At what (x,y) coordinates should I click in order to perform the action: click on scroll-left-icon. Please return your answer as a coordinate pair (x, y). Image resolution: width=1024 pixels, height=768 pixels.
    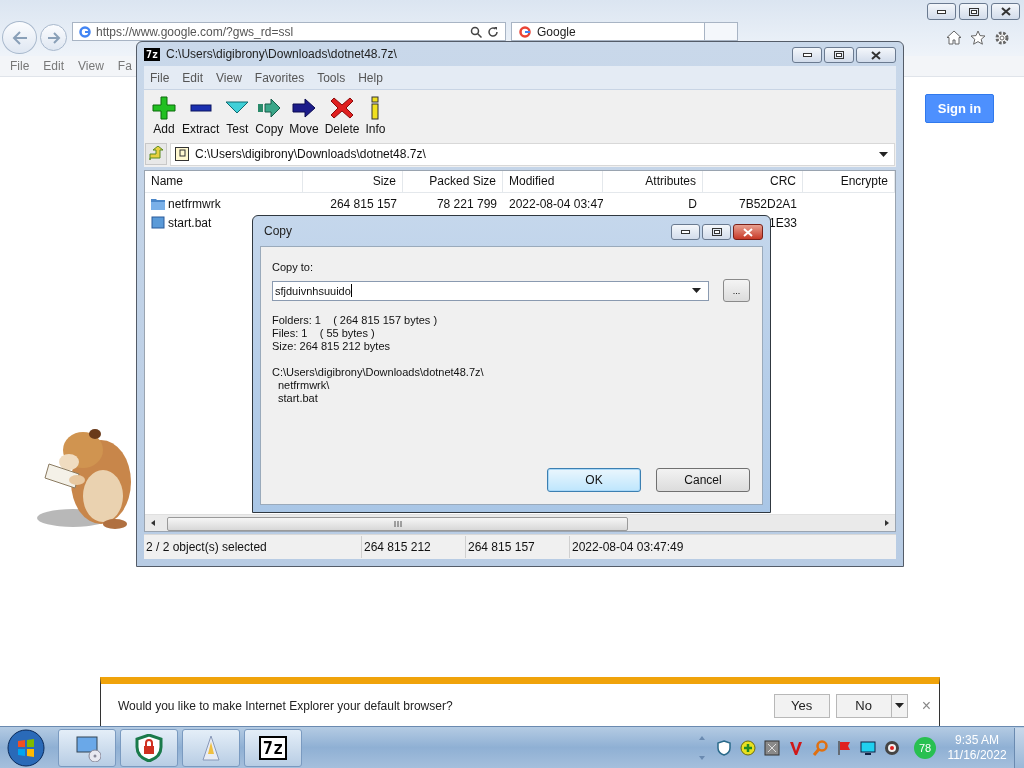
    Looking at the image, I should click on (153, 523).